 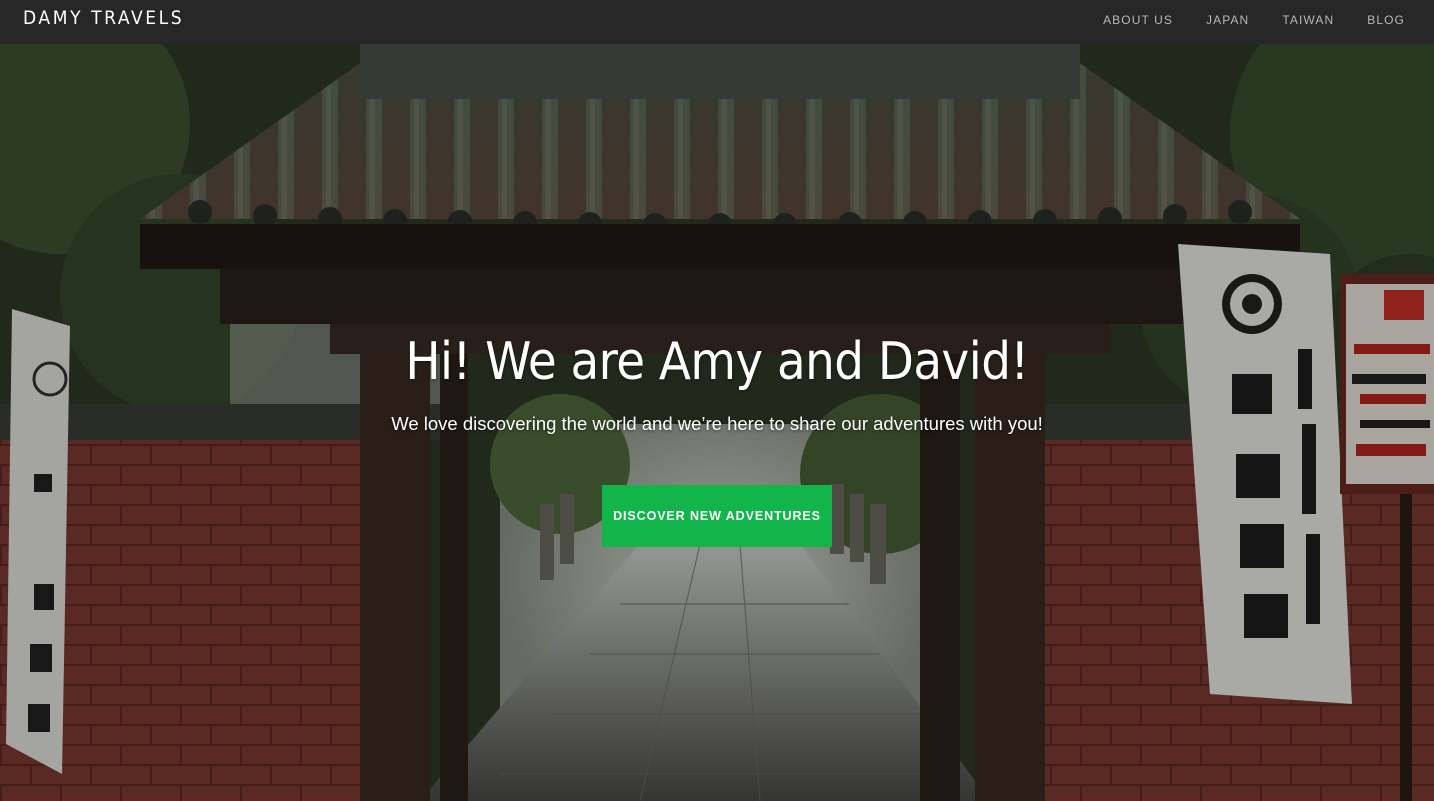 What do you see at coordinates (103, 18) in the screenshot?
I see `brand-logo: DAMY TRAVELS` at bounding box center [103, 18].